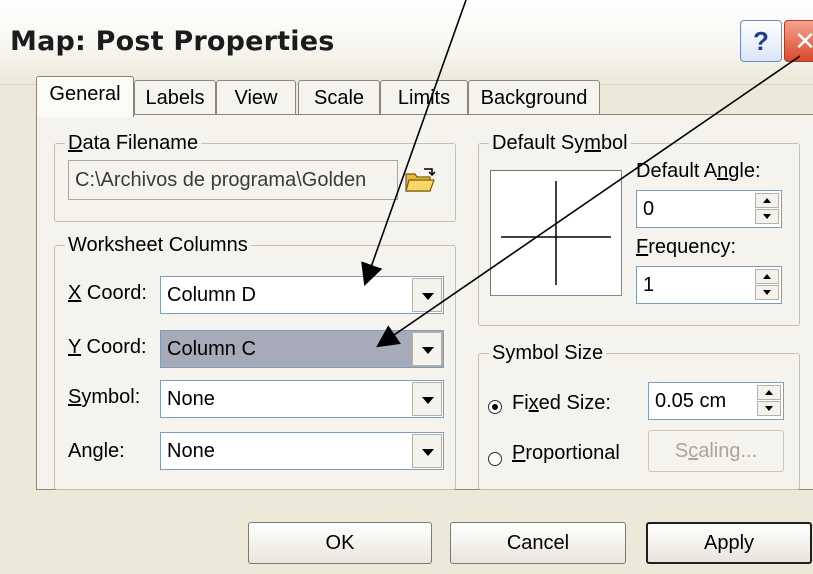 This screenshot has height=574, width=813. What do you see at coordinates (211, 349) in the screenshot?
I see `y-coord-value: Column C` at bounding box center [211, 349].